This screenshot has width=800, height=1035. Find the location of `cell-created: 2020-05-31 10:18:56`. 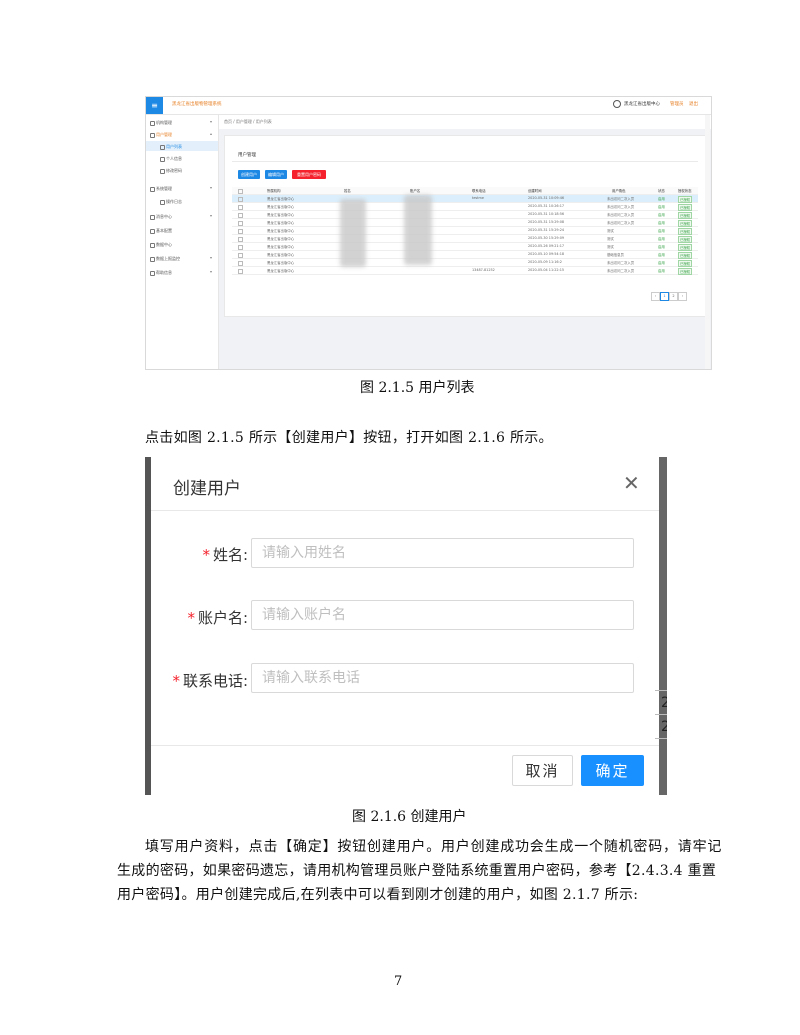

cell-created: 2020-05-31 10:18:56 is located at coordinates (546, 214).